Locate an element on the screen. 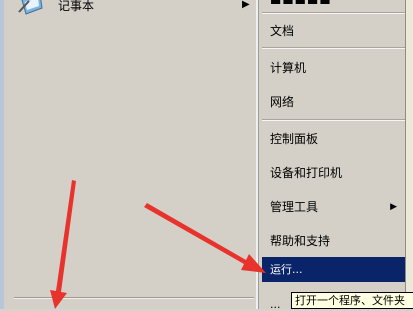 The height and width of the screenshot is (311, 413). notepad-label: 记事本 is located at coordinates (76, 6).